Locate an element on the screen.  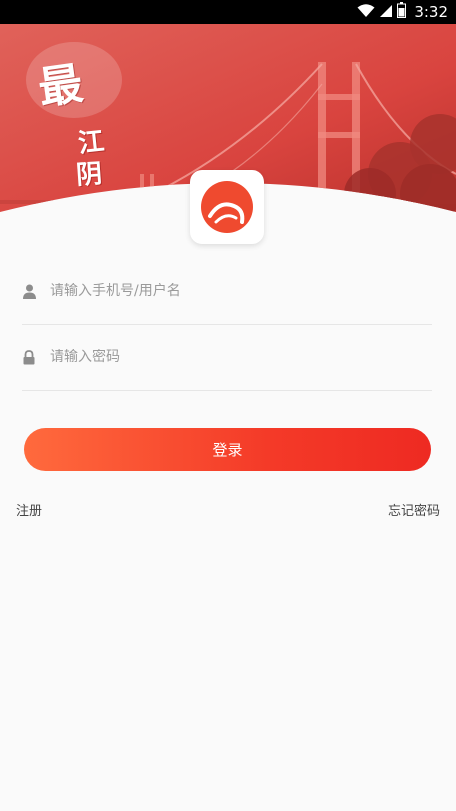
password-field-row is located at coordinates (227, 357).